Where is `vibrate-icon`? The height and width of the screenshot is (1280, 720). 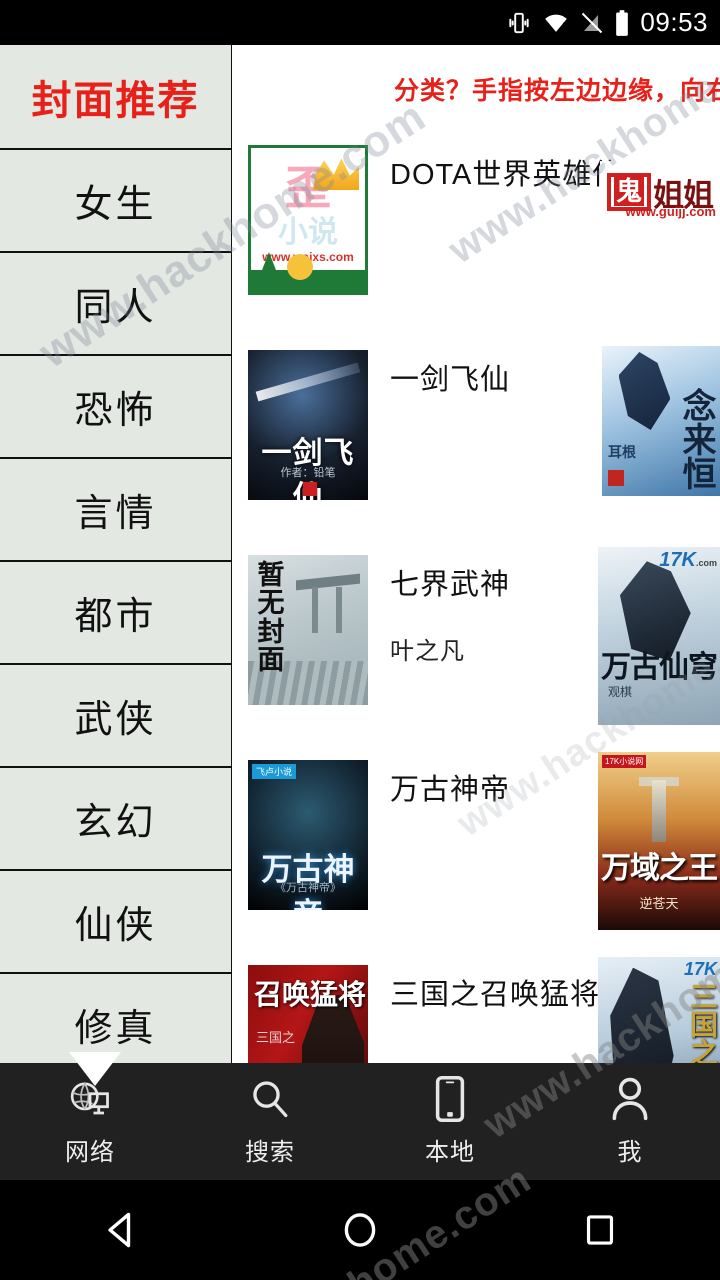 vibrate-icon is located at coordinates (519, 23).